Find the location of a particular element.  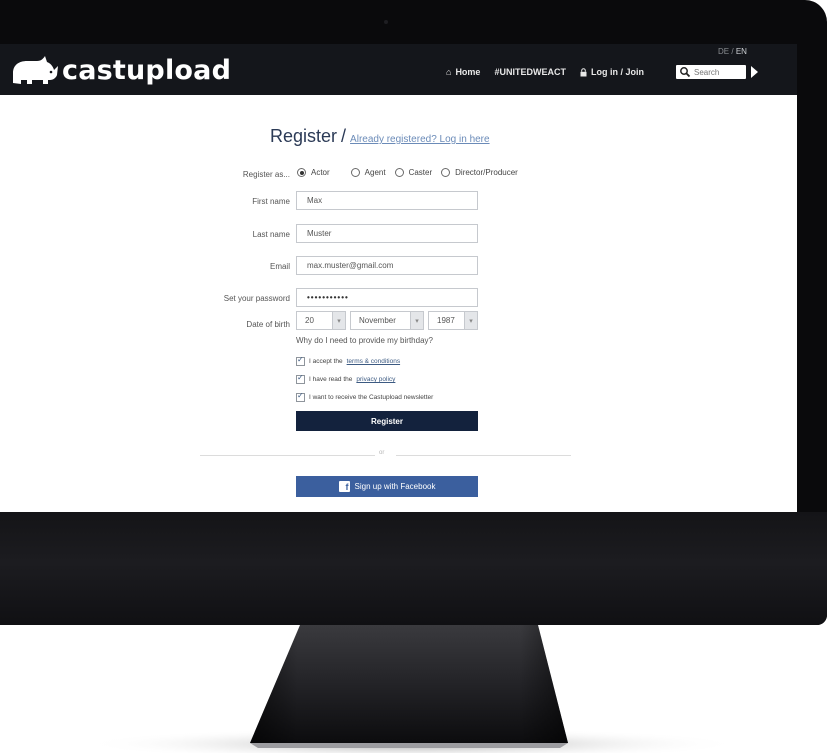

dob-day-value: 20 is located at coordinates (309, 320).